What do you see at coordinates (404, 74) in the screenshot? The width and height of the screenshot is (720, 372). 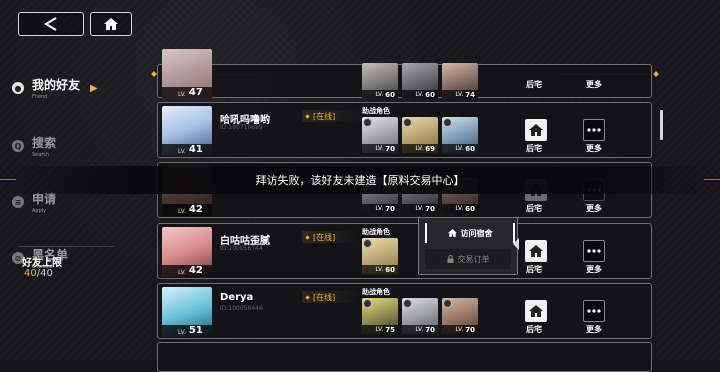 I see `friend-card: LV. 47 LV. 60 LV. 60 LV. 74 后宅 更多` at bounding box center [404, 74].